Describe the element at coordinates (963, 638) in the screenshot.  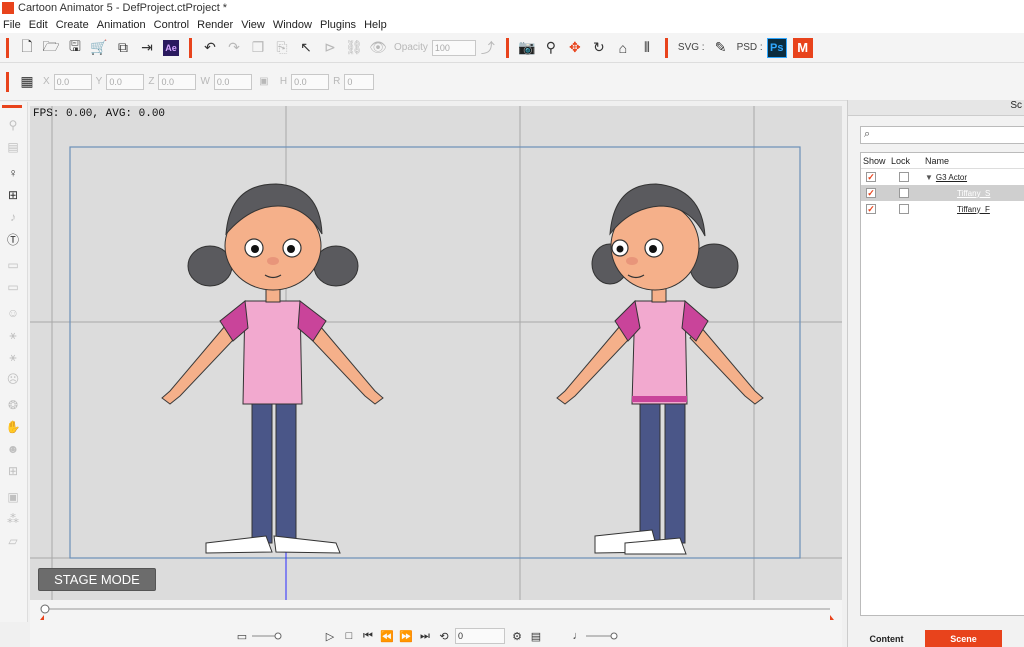
I see `tab-scene: Scene` at that location.